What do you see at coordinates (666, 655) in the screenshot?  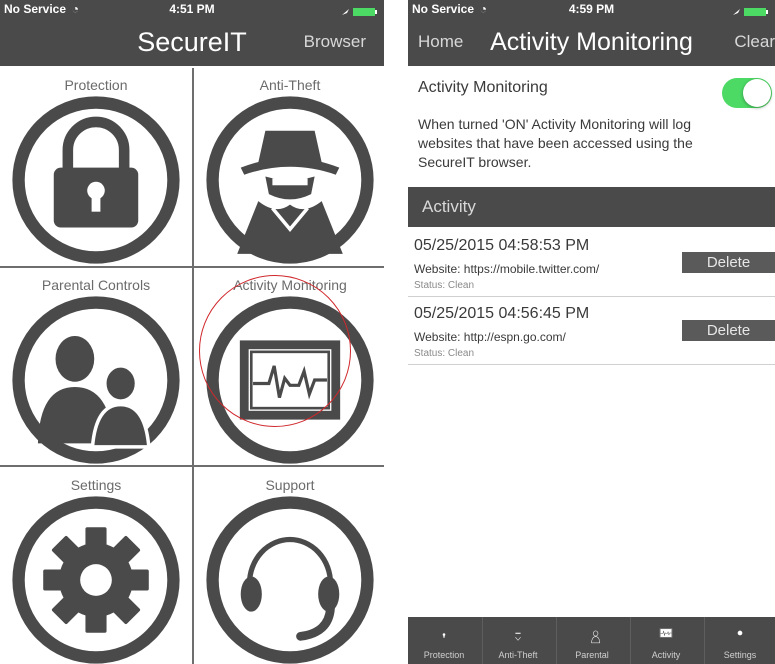 I see `tab-label: Activity` at bounding box center [666, 655].